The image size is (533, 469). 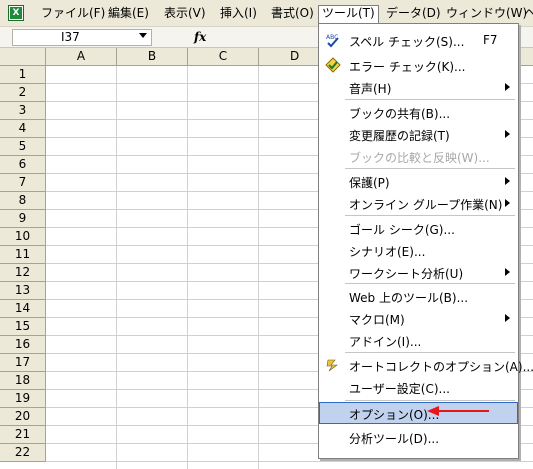 I want to click on menu-file: ファイル(F), so click(x=73, y=15).